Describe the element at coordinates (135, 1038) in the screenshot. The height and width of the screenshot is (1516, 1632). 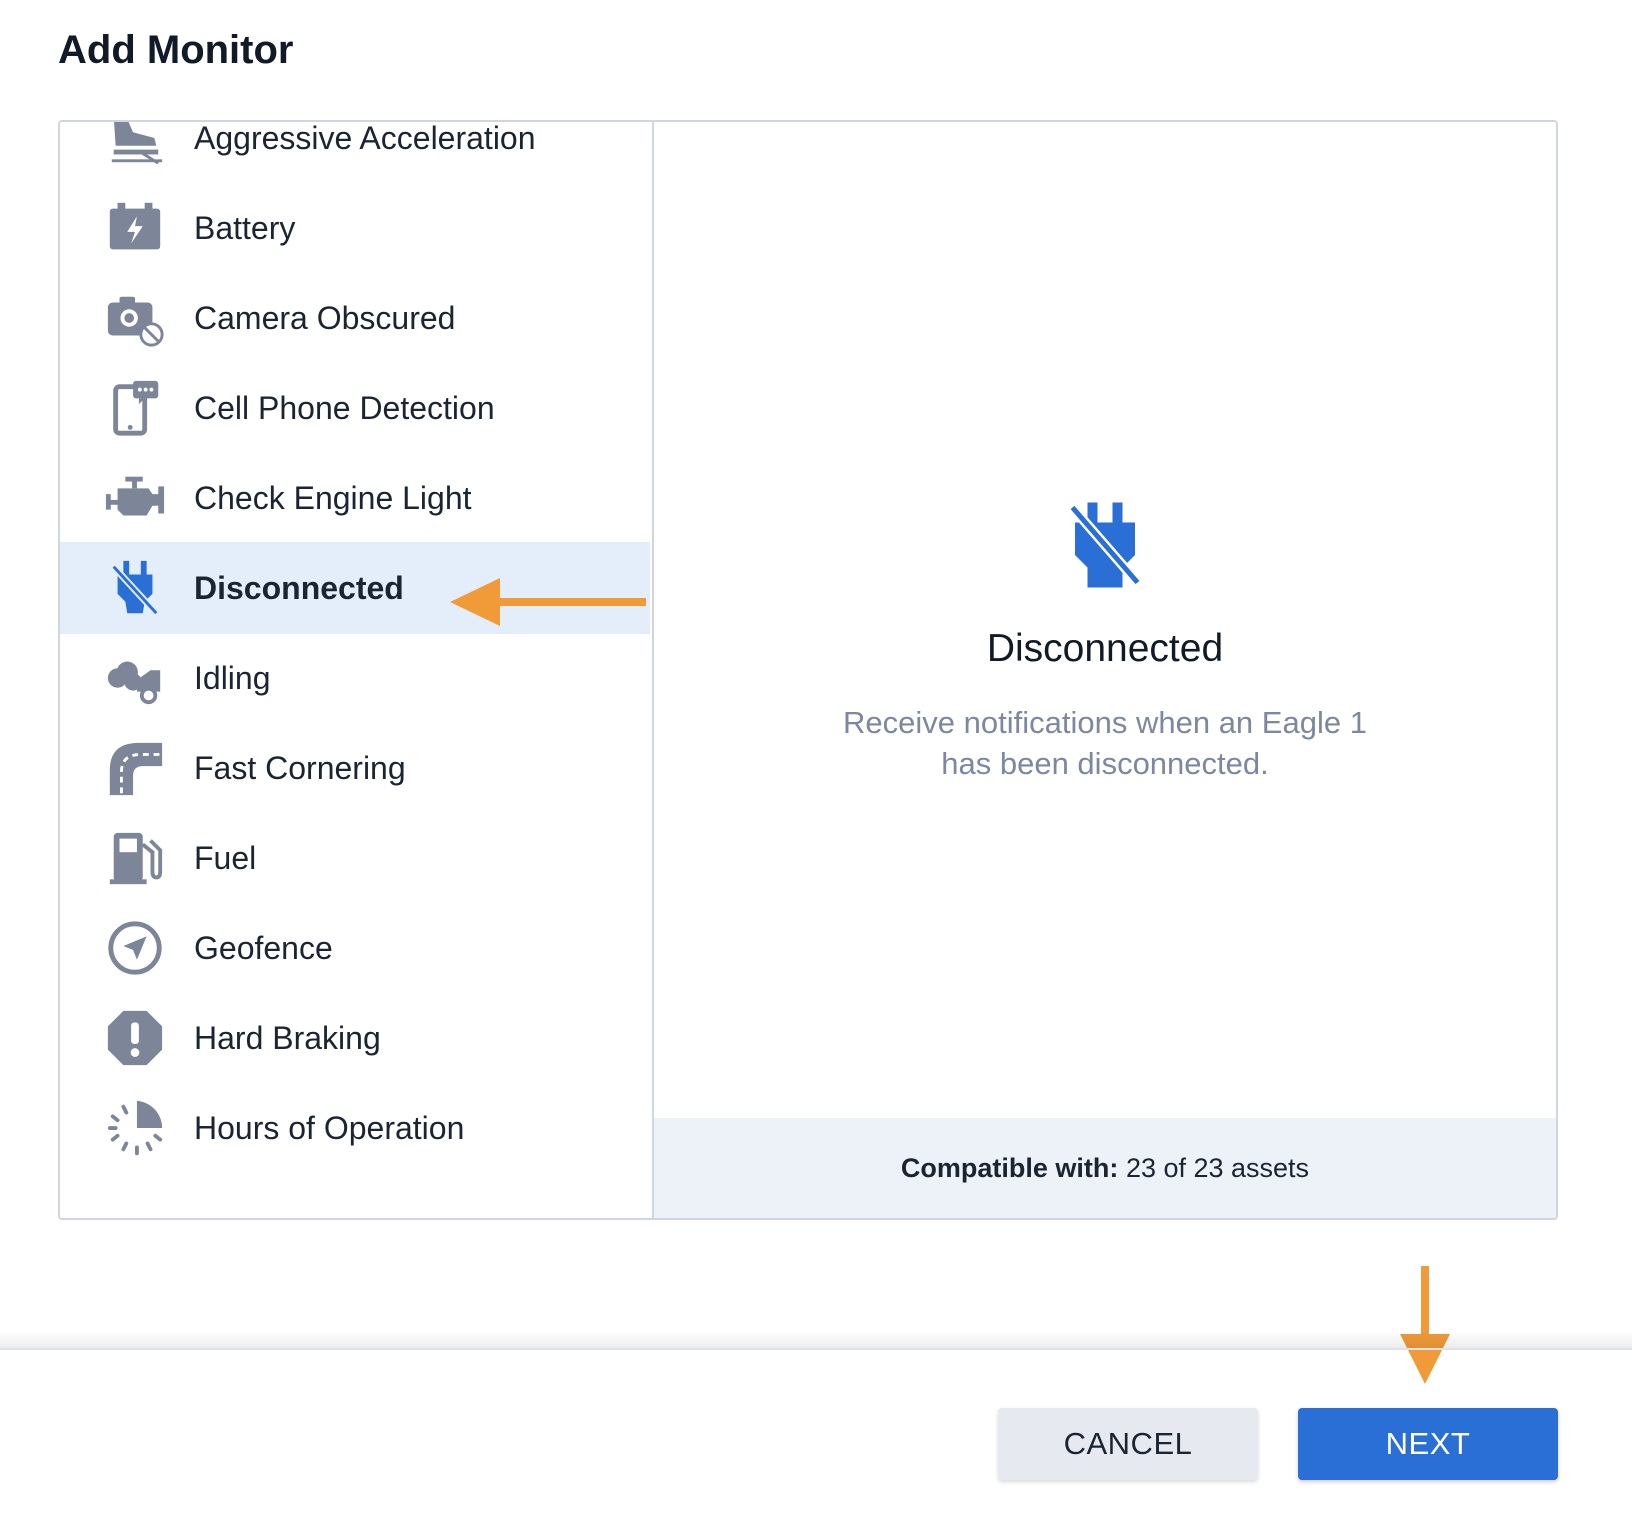
I see `warning-octagon-icon` at that location.